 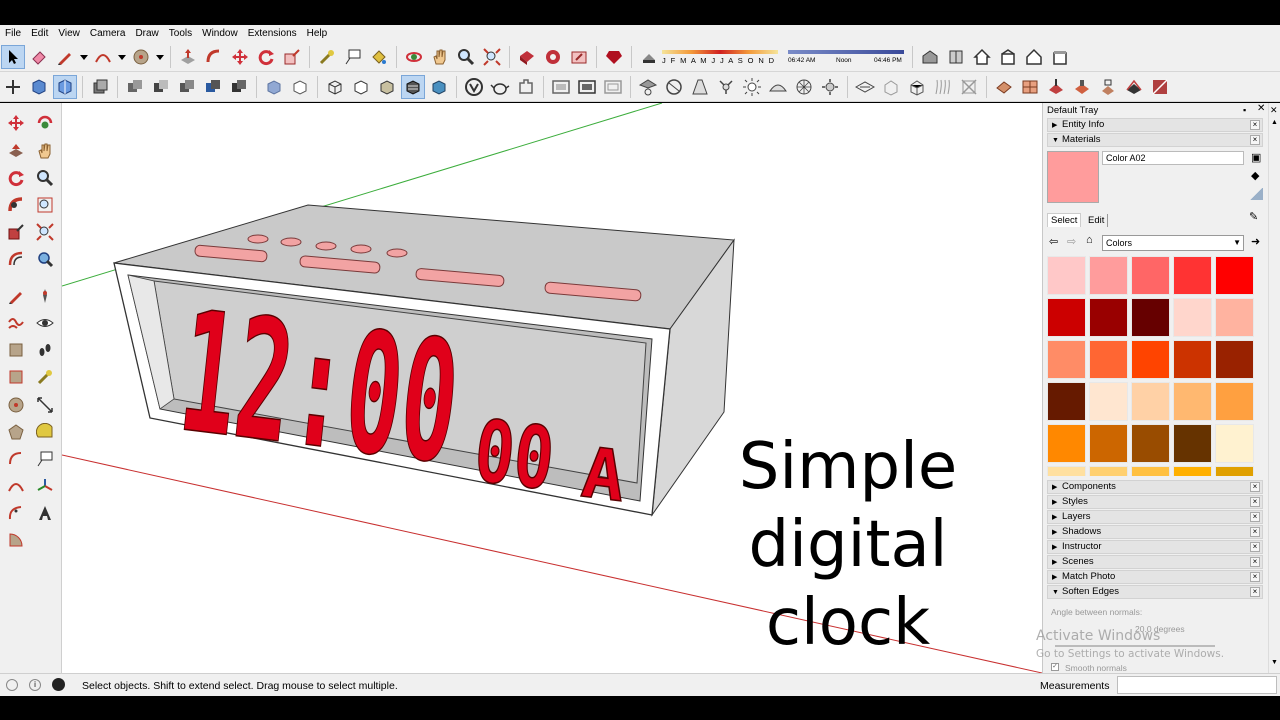 What do you see at coordinates (614, 57) in the screenshot?
I see `ruby-console-button` at bounding box center [614, 57].